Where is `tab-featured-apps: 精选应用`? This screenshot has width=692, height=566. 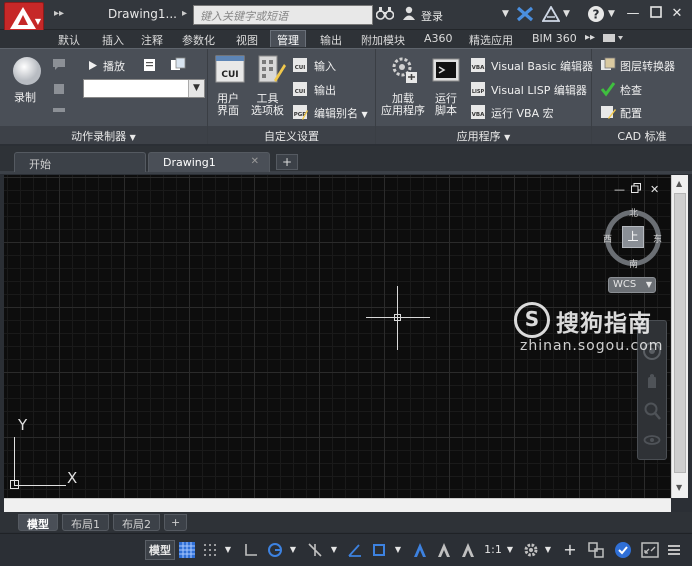
tab-featured-apps: 精选应用 is located at coordinates (491, 39).